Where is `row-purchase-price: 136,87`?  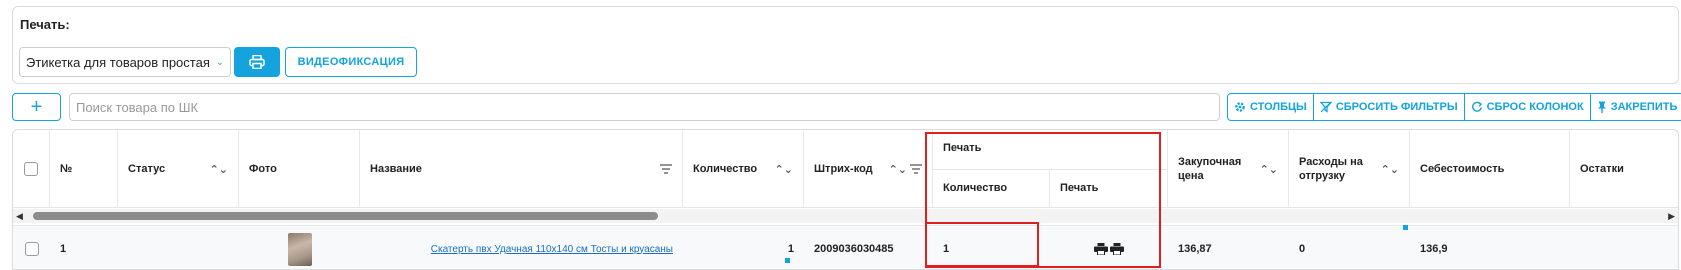
row-purchase-price: 136,87 is located at coordinates (1195, 249).